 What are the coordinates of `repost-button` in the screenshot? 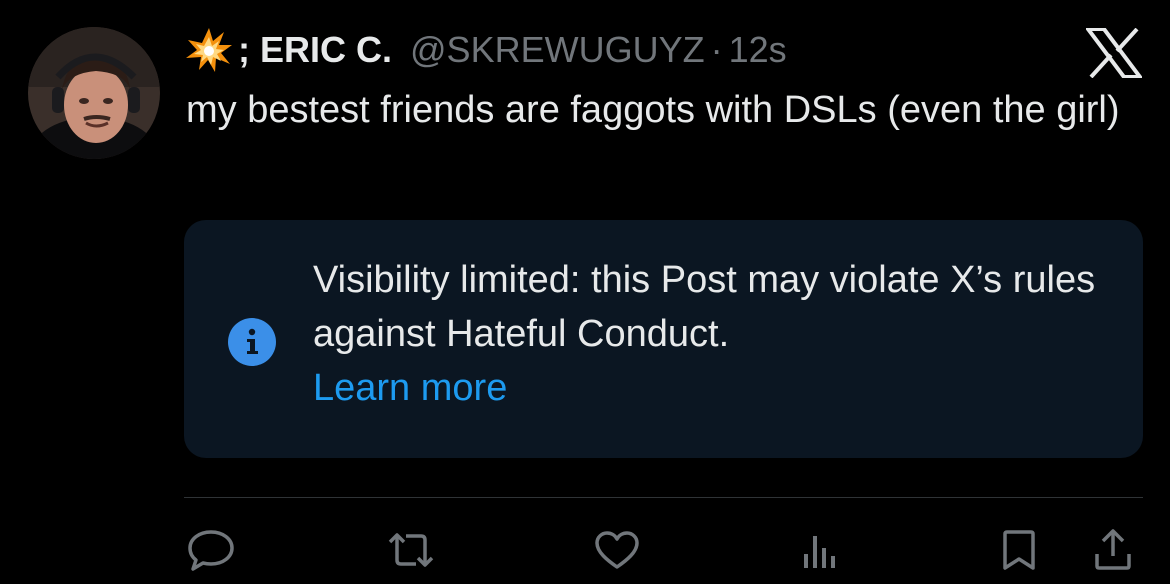 It's located at (411, 550).